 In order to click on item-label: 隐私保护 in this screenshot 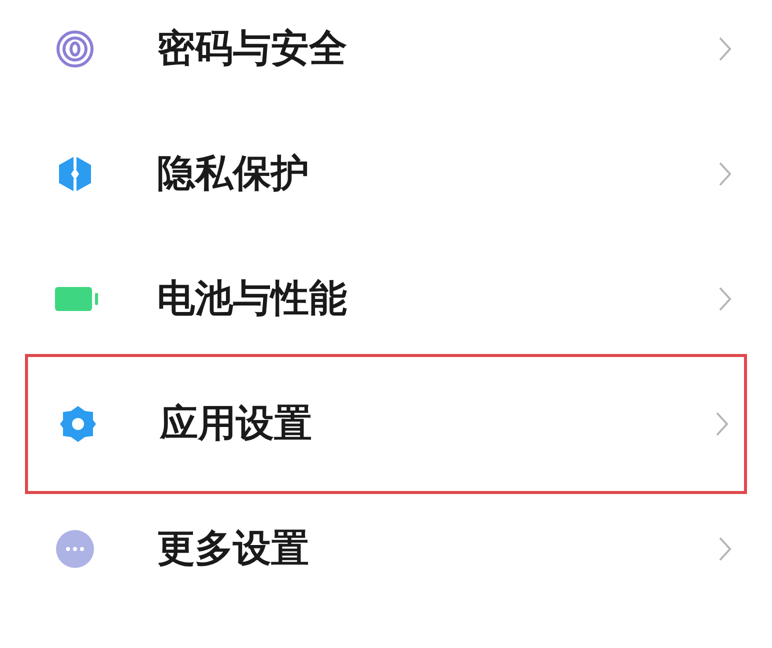, I will do `click(233, 173)`.